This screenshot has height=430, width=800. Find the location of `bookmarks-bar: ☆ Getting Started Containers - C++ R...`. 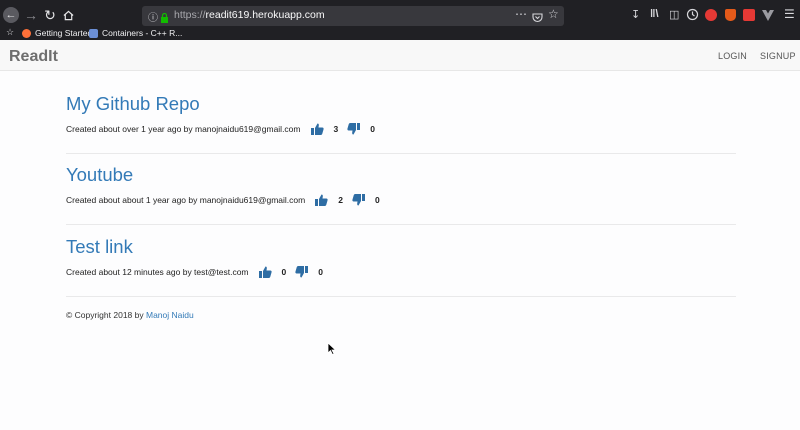

bookmarks-bar: ☆ Getting Started Containers - C++ R... is located at coordinates (400, 33).